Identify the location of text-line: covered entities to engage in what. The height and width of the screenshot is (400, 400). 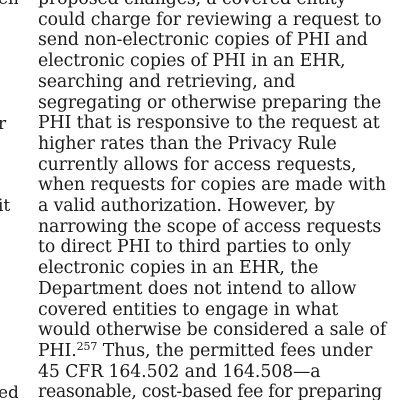
(188, 309).